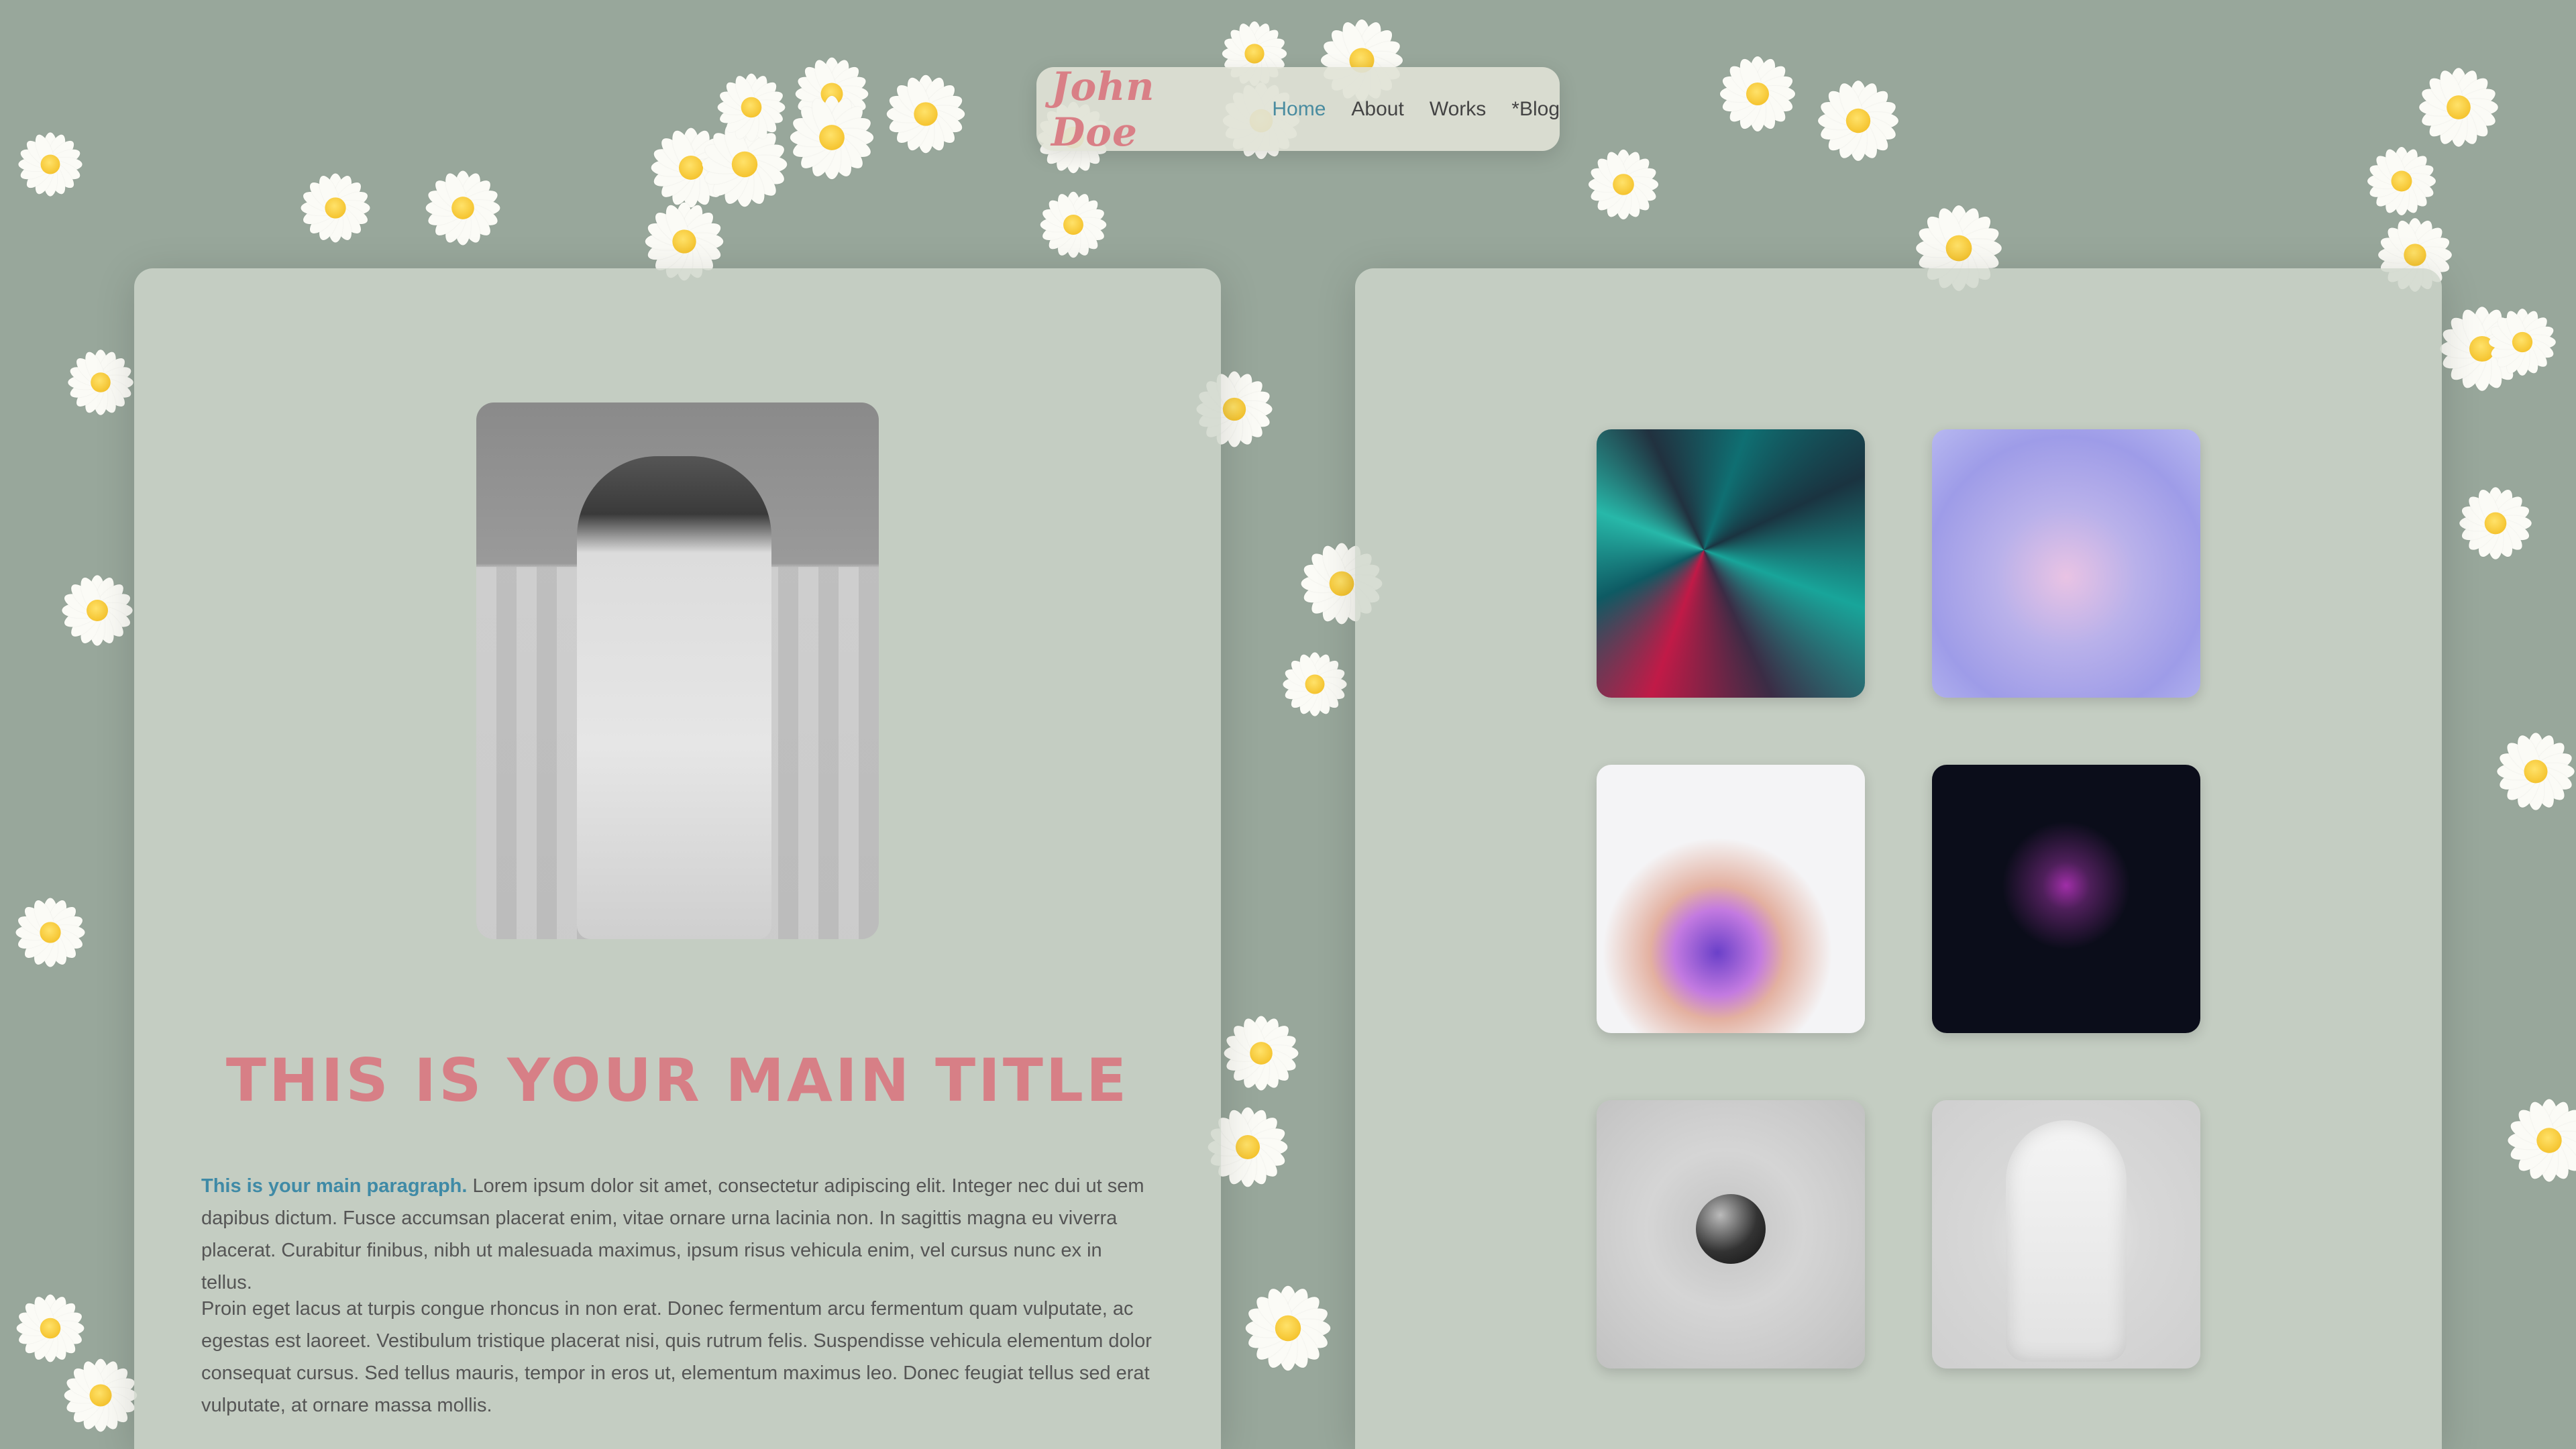  I want to click on gallery-item-purple-coat, so click(2066, 899).